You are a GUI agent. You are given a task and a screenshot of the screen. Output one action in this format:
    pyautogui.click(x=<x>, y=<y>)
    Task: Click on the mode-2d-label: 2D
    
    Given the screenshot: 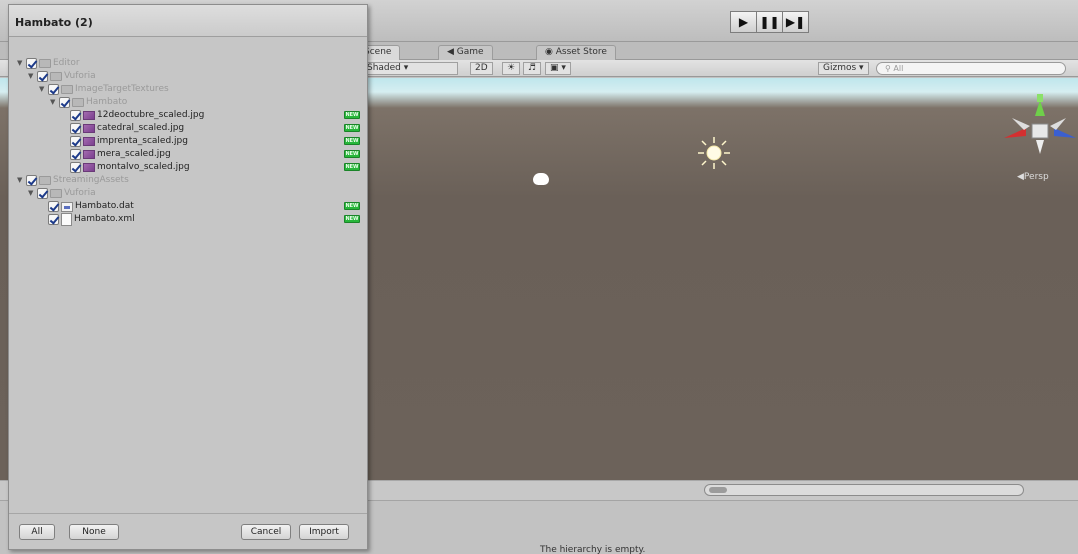 What is the action you would take?
    pyautogui.click(x=481, y=68)
    